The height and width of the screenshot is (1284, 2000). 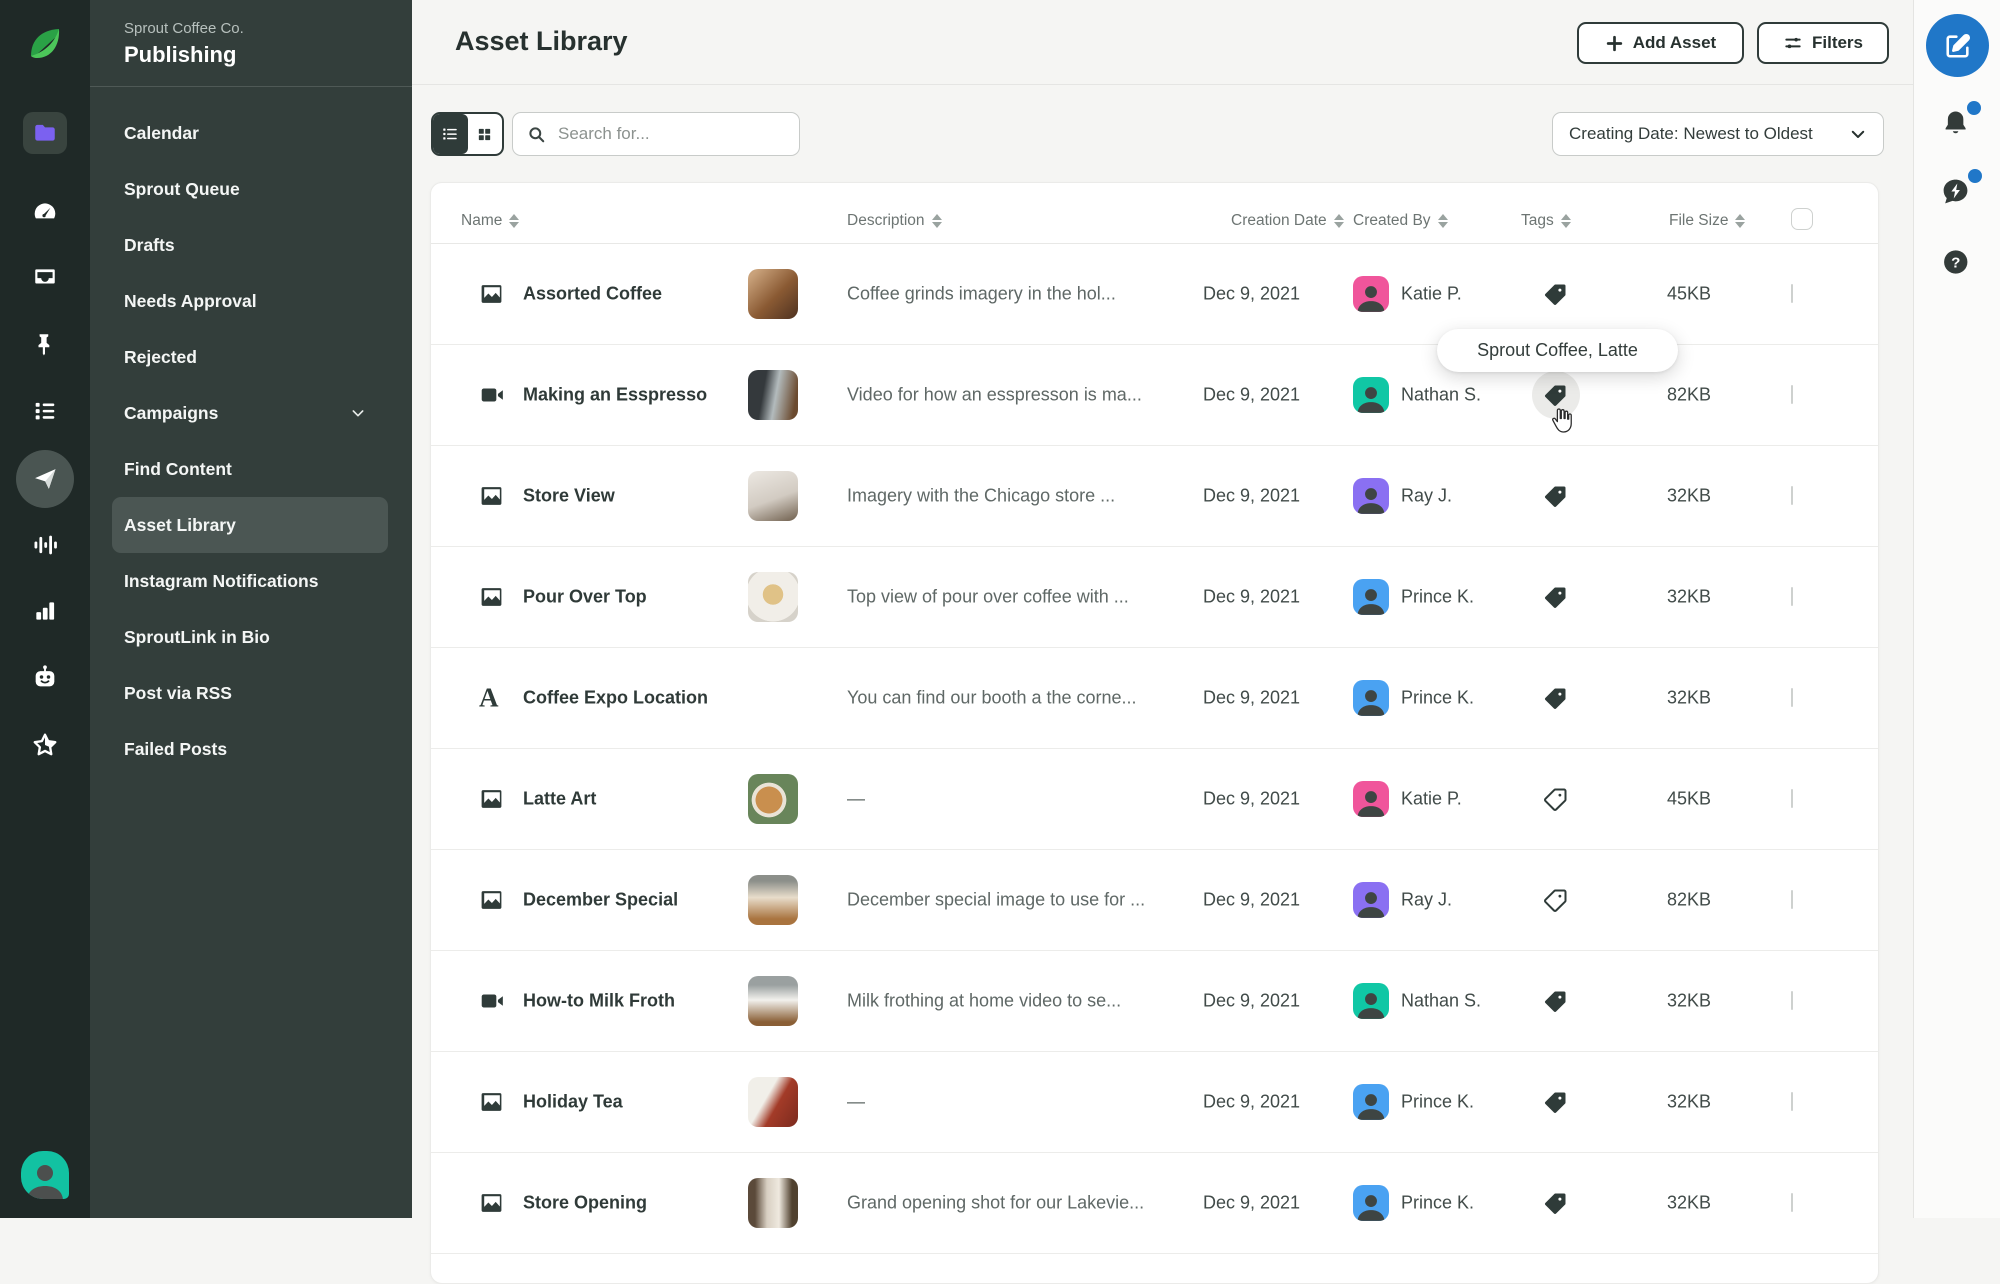 I want to click on sidebar-item-rejected: Rejected, so click(x=251, y=357).